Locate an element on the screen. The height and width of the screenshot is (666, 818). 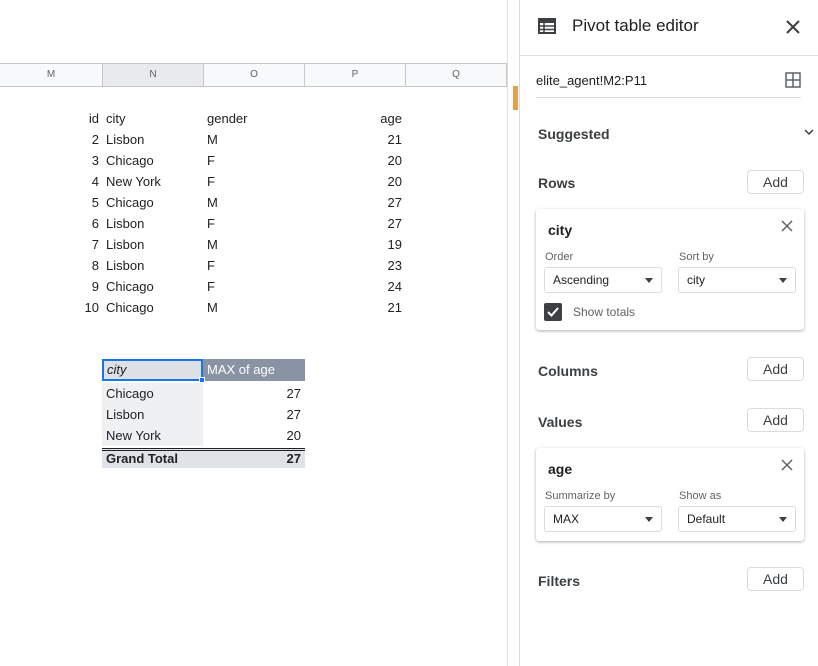
data-cell-age: 19 is located at coordinates (353, 244).